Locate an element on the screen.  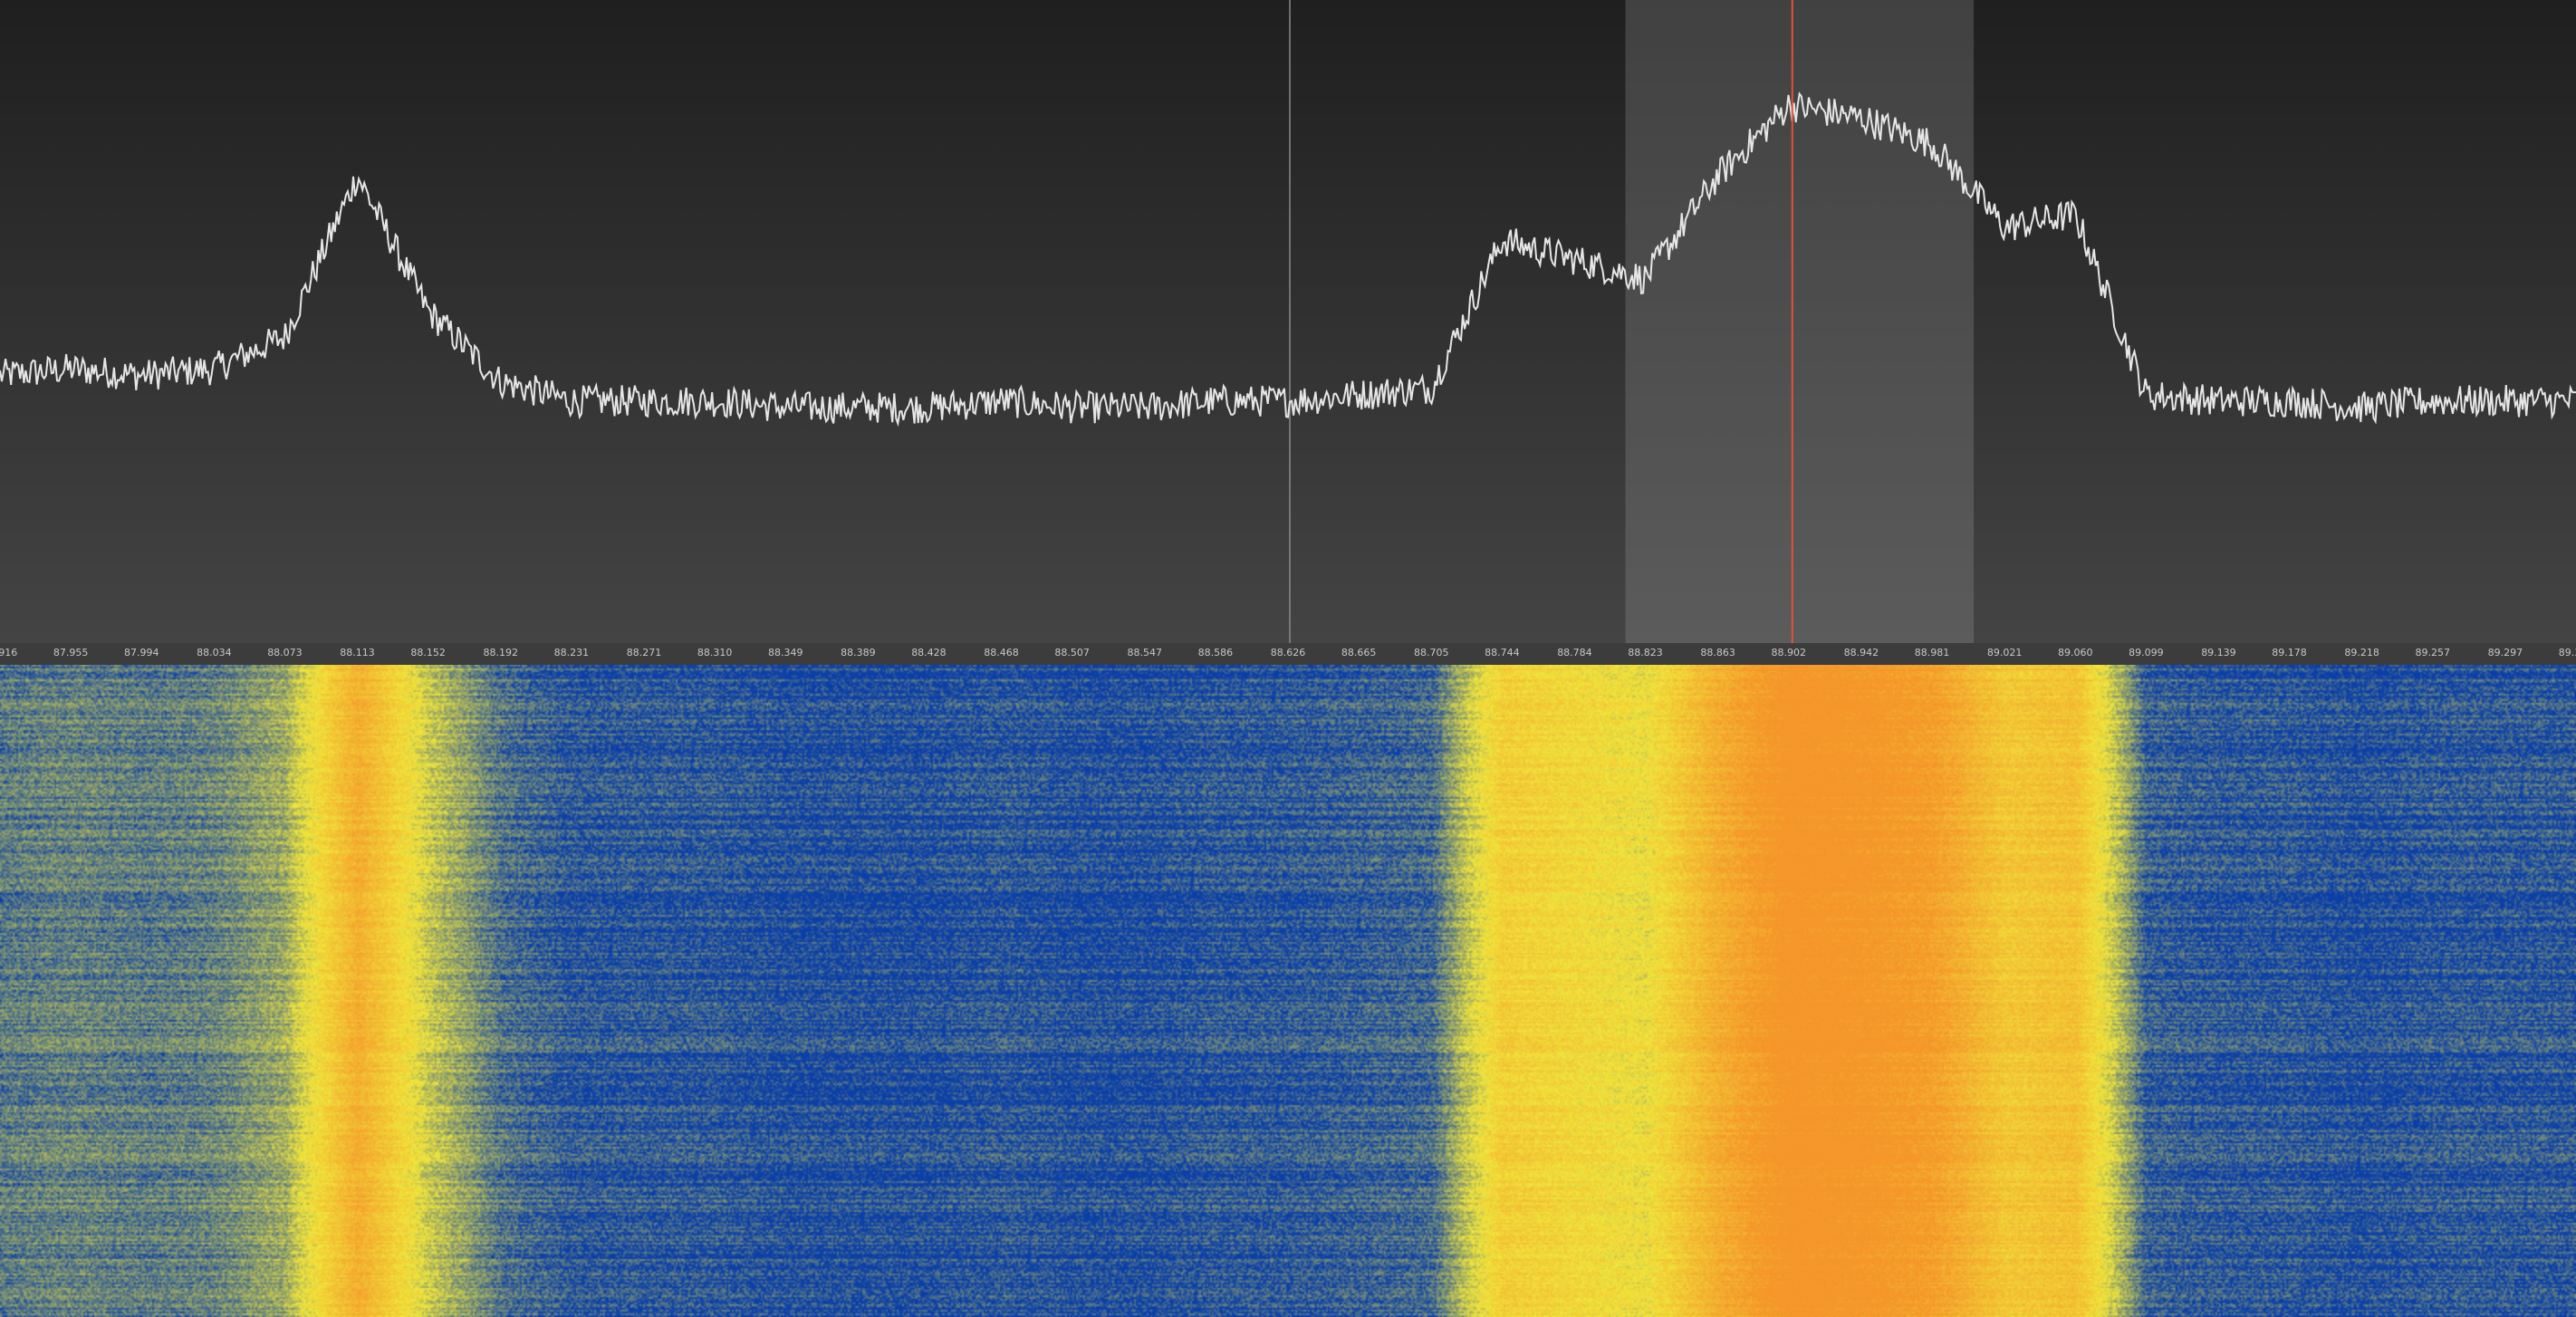
freq-tick-label: 88.113 is located at coordinates (357, 652).